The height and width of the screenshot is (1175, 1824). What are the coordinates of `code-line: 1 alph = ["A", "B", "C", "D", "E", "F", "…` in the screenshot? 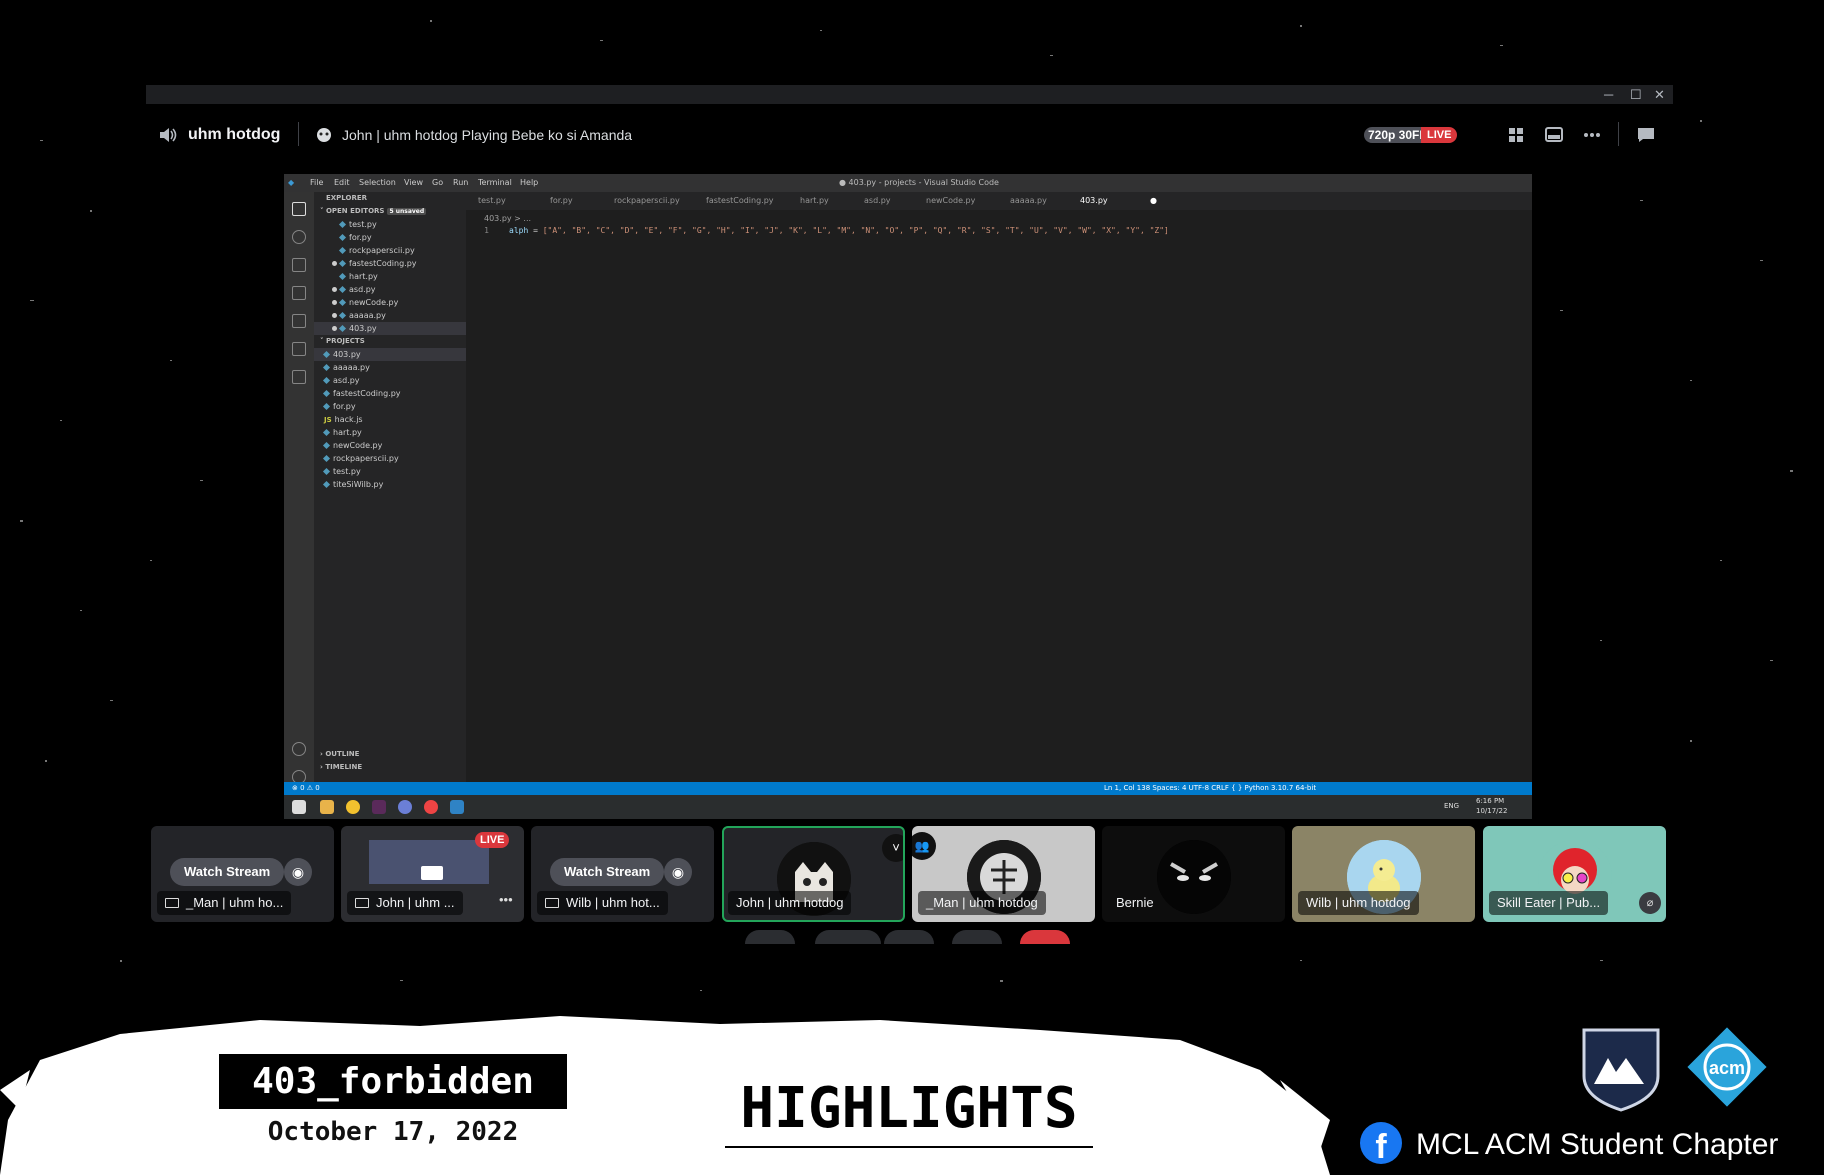 It's located at (819, 230).